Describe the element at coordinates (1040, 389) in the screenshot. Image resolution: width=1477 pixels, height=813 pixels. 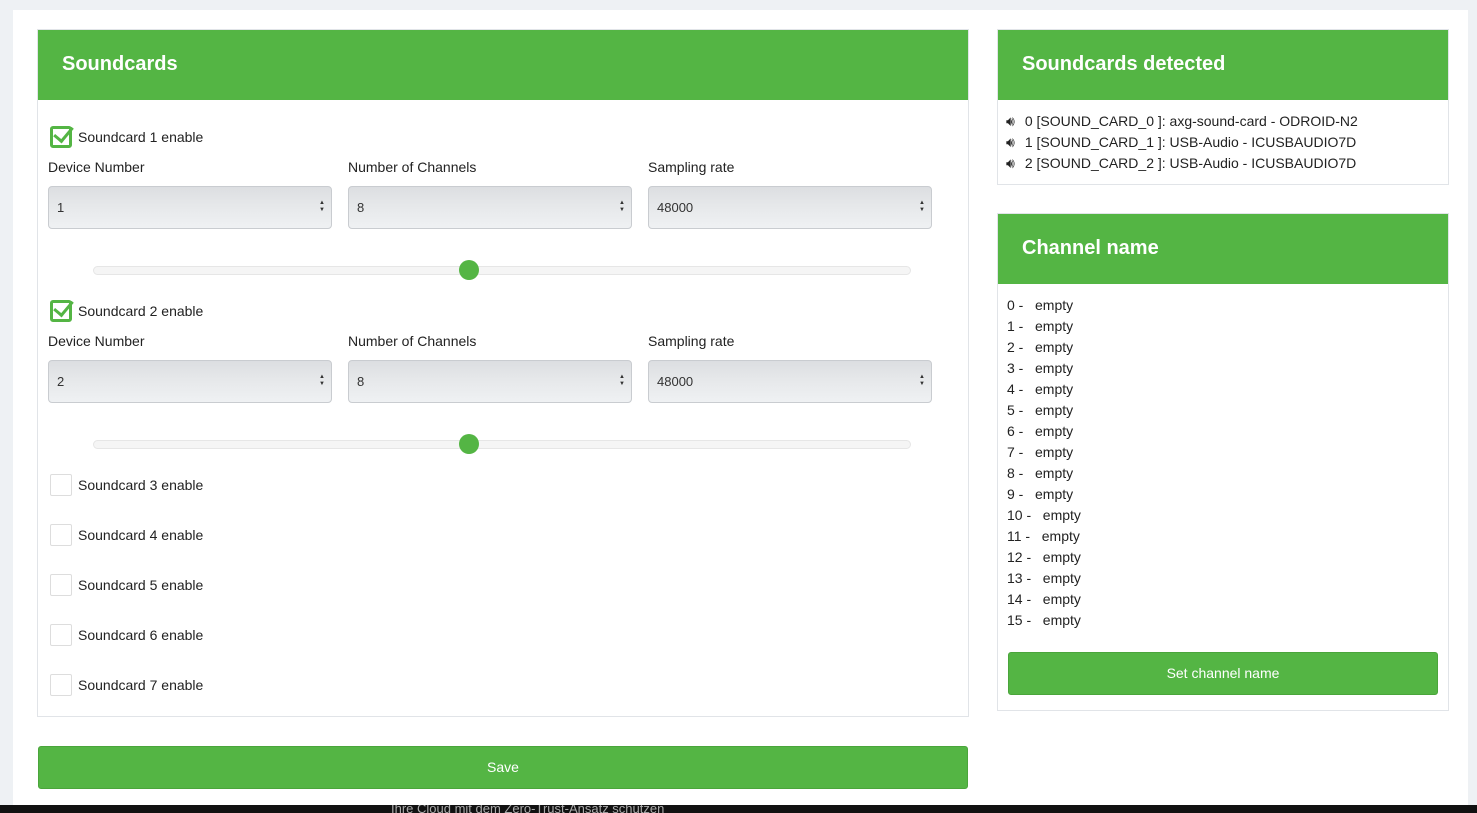
I see `channel-name-item: 4 - empty` at that location.